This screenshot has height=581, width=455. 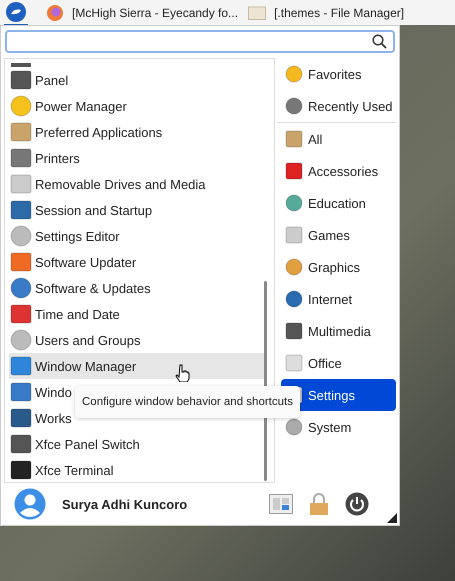 I want to click on tooltip: Configure window behavior and shortcuts, so click(x=187, y=402).